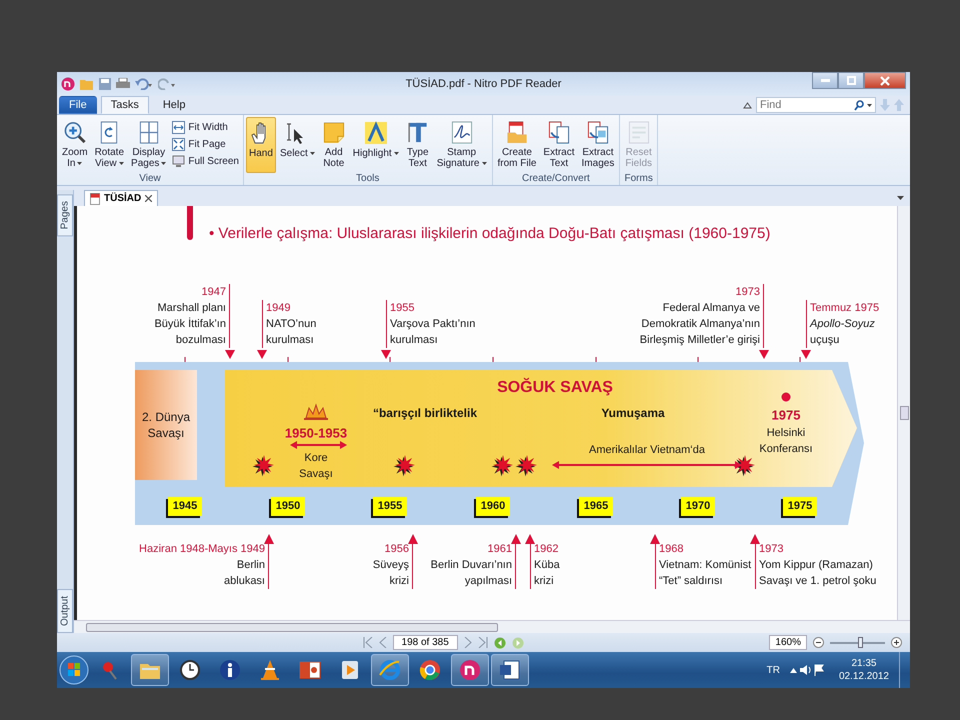 The height and width of the screenshot is (720, 960). I want to click on event-description: NATO’nun kurulması, so click(291, 332).